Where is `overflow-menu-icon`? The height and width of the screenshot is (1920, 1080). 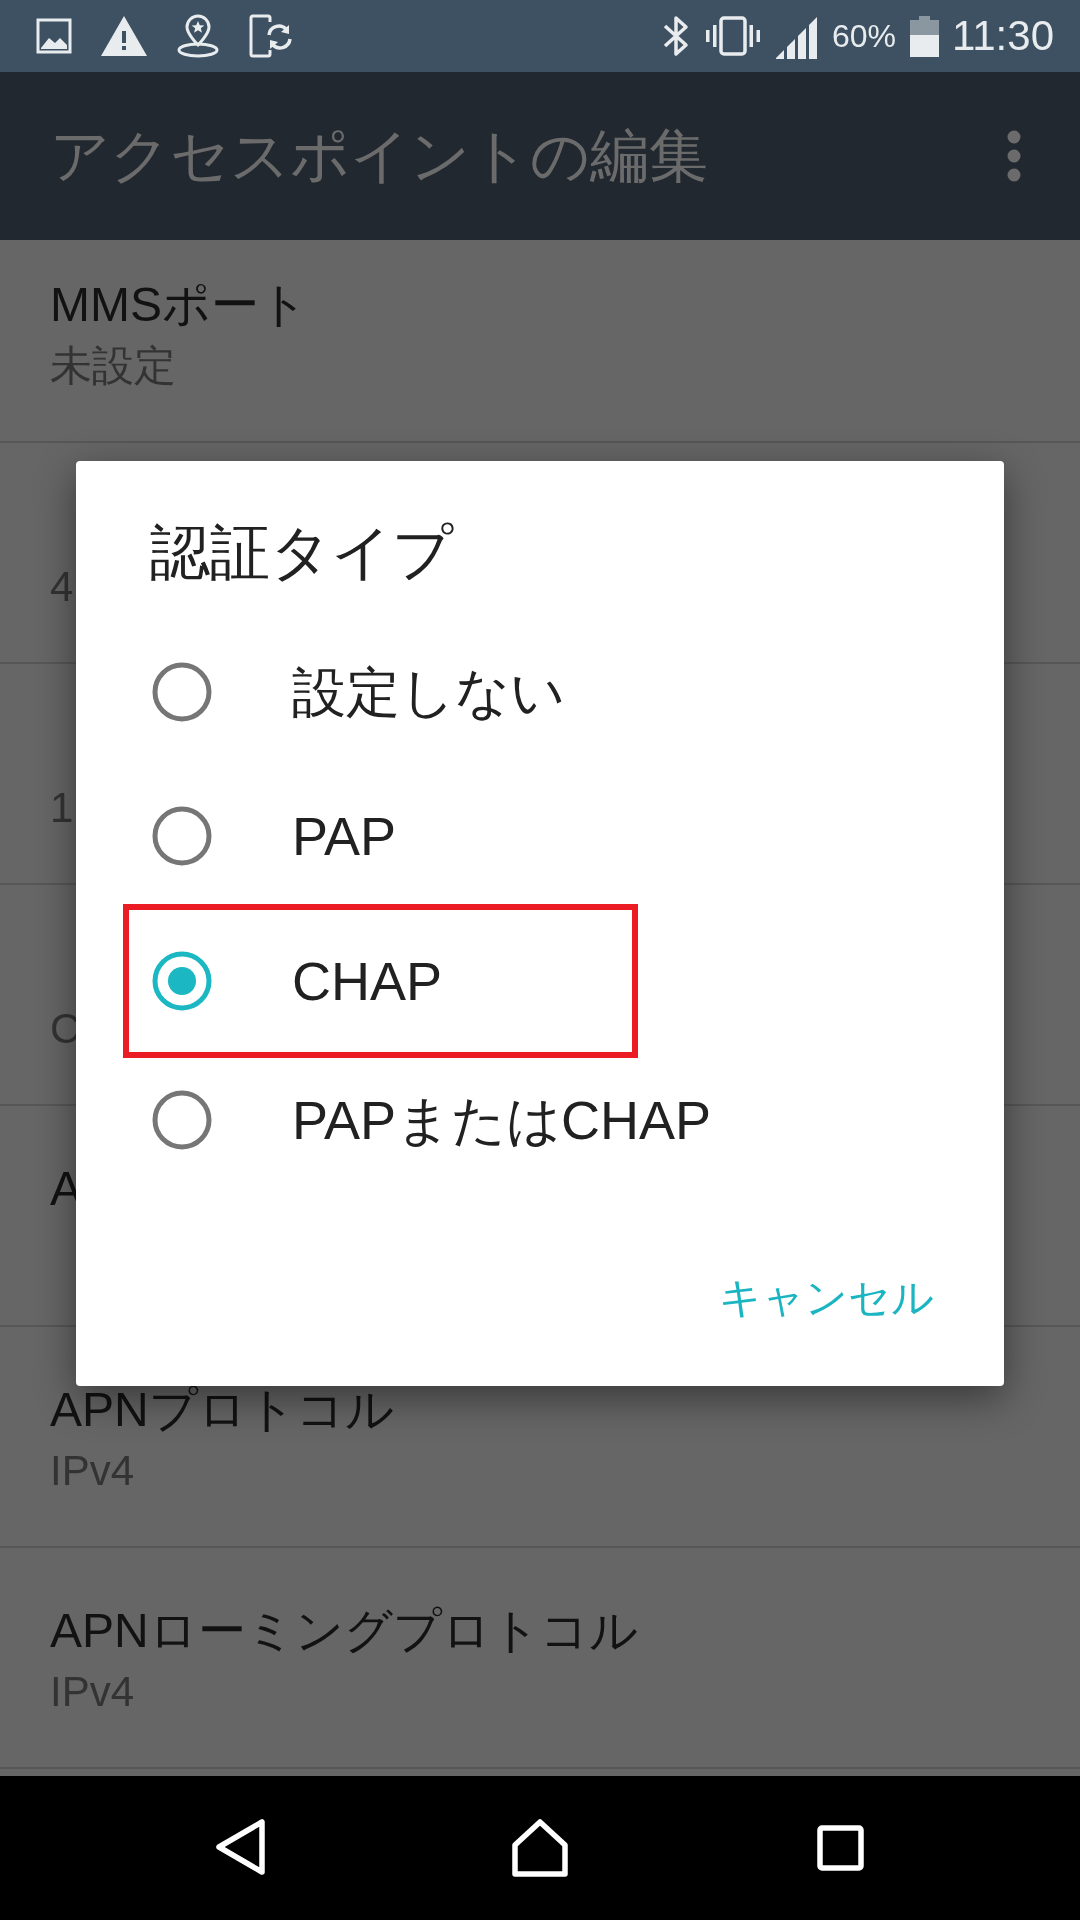 overflow-menu-icon is located at coordinates (1014, 156).